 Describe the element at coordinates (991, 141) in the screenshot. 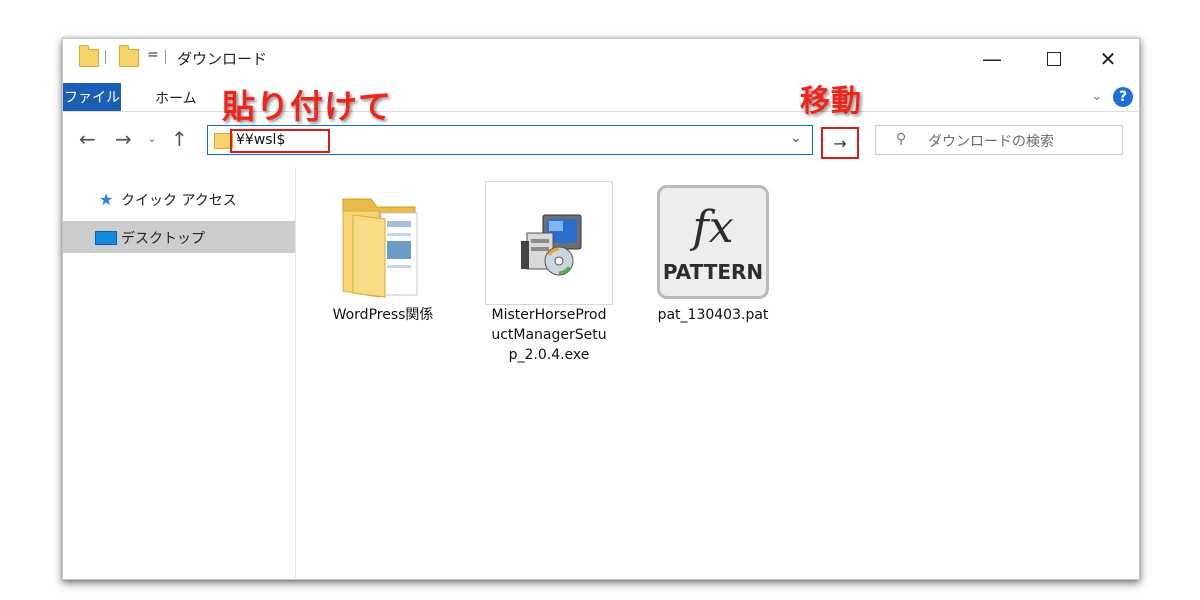

I see `search-input: ダウンロードの検索` at that location.